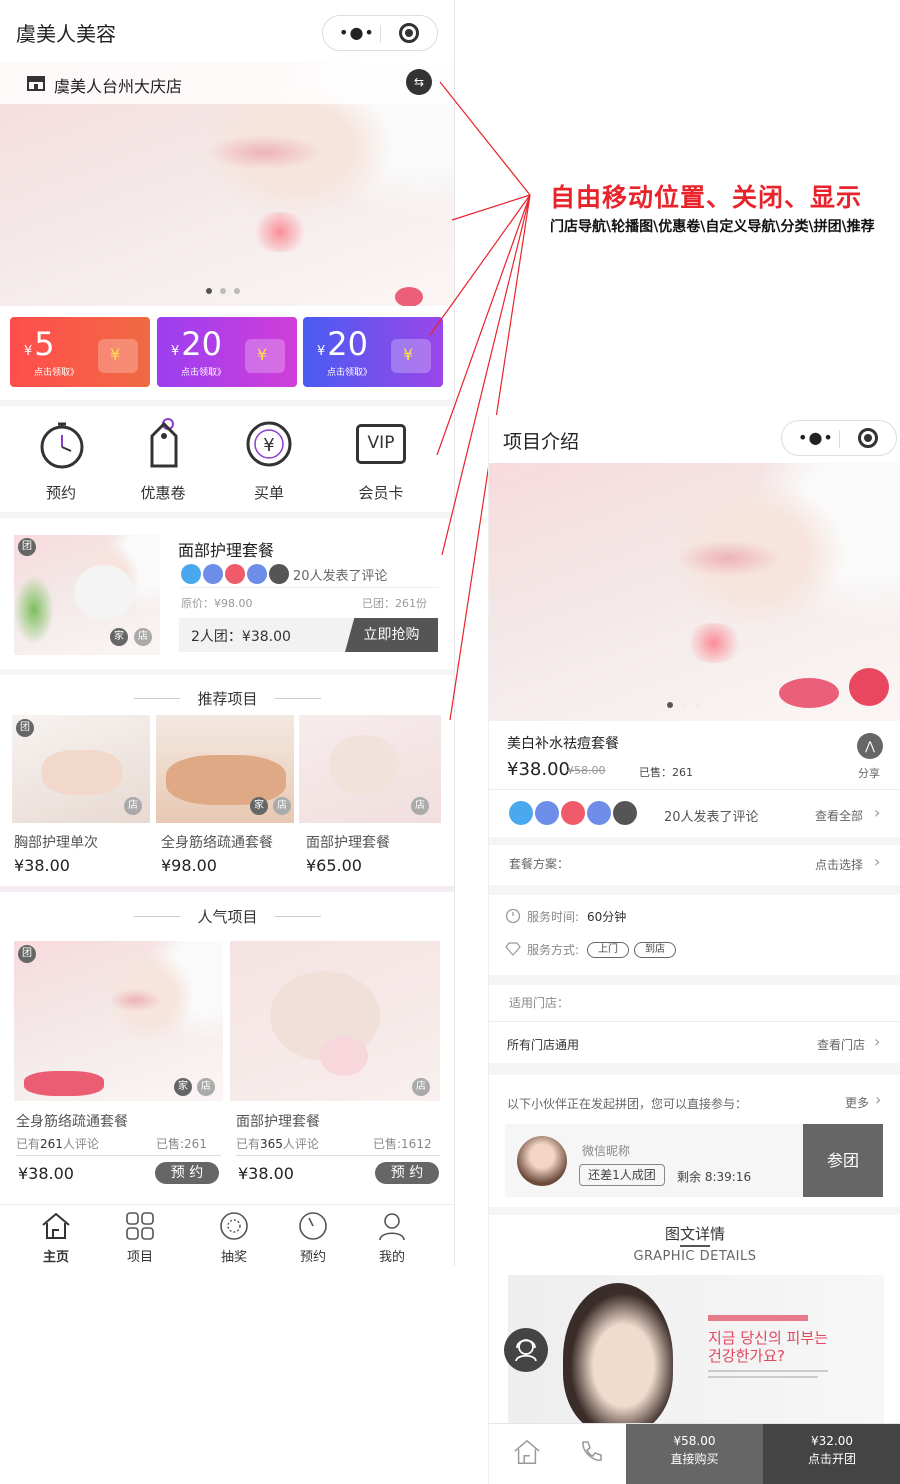  What do you see at coordinates (622, 1175) in the screenshot?
I see `group-need: 还差1人成团` at bounding box center [622, 1175].